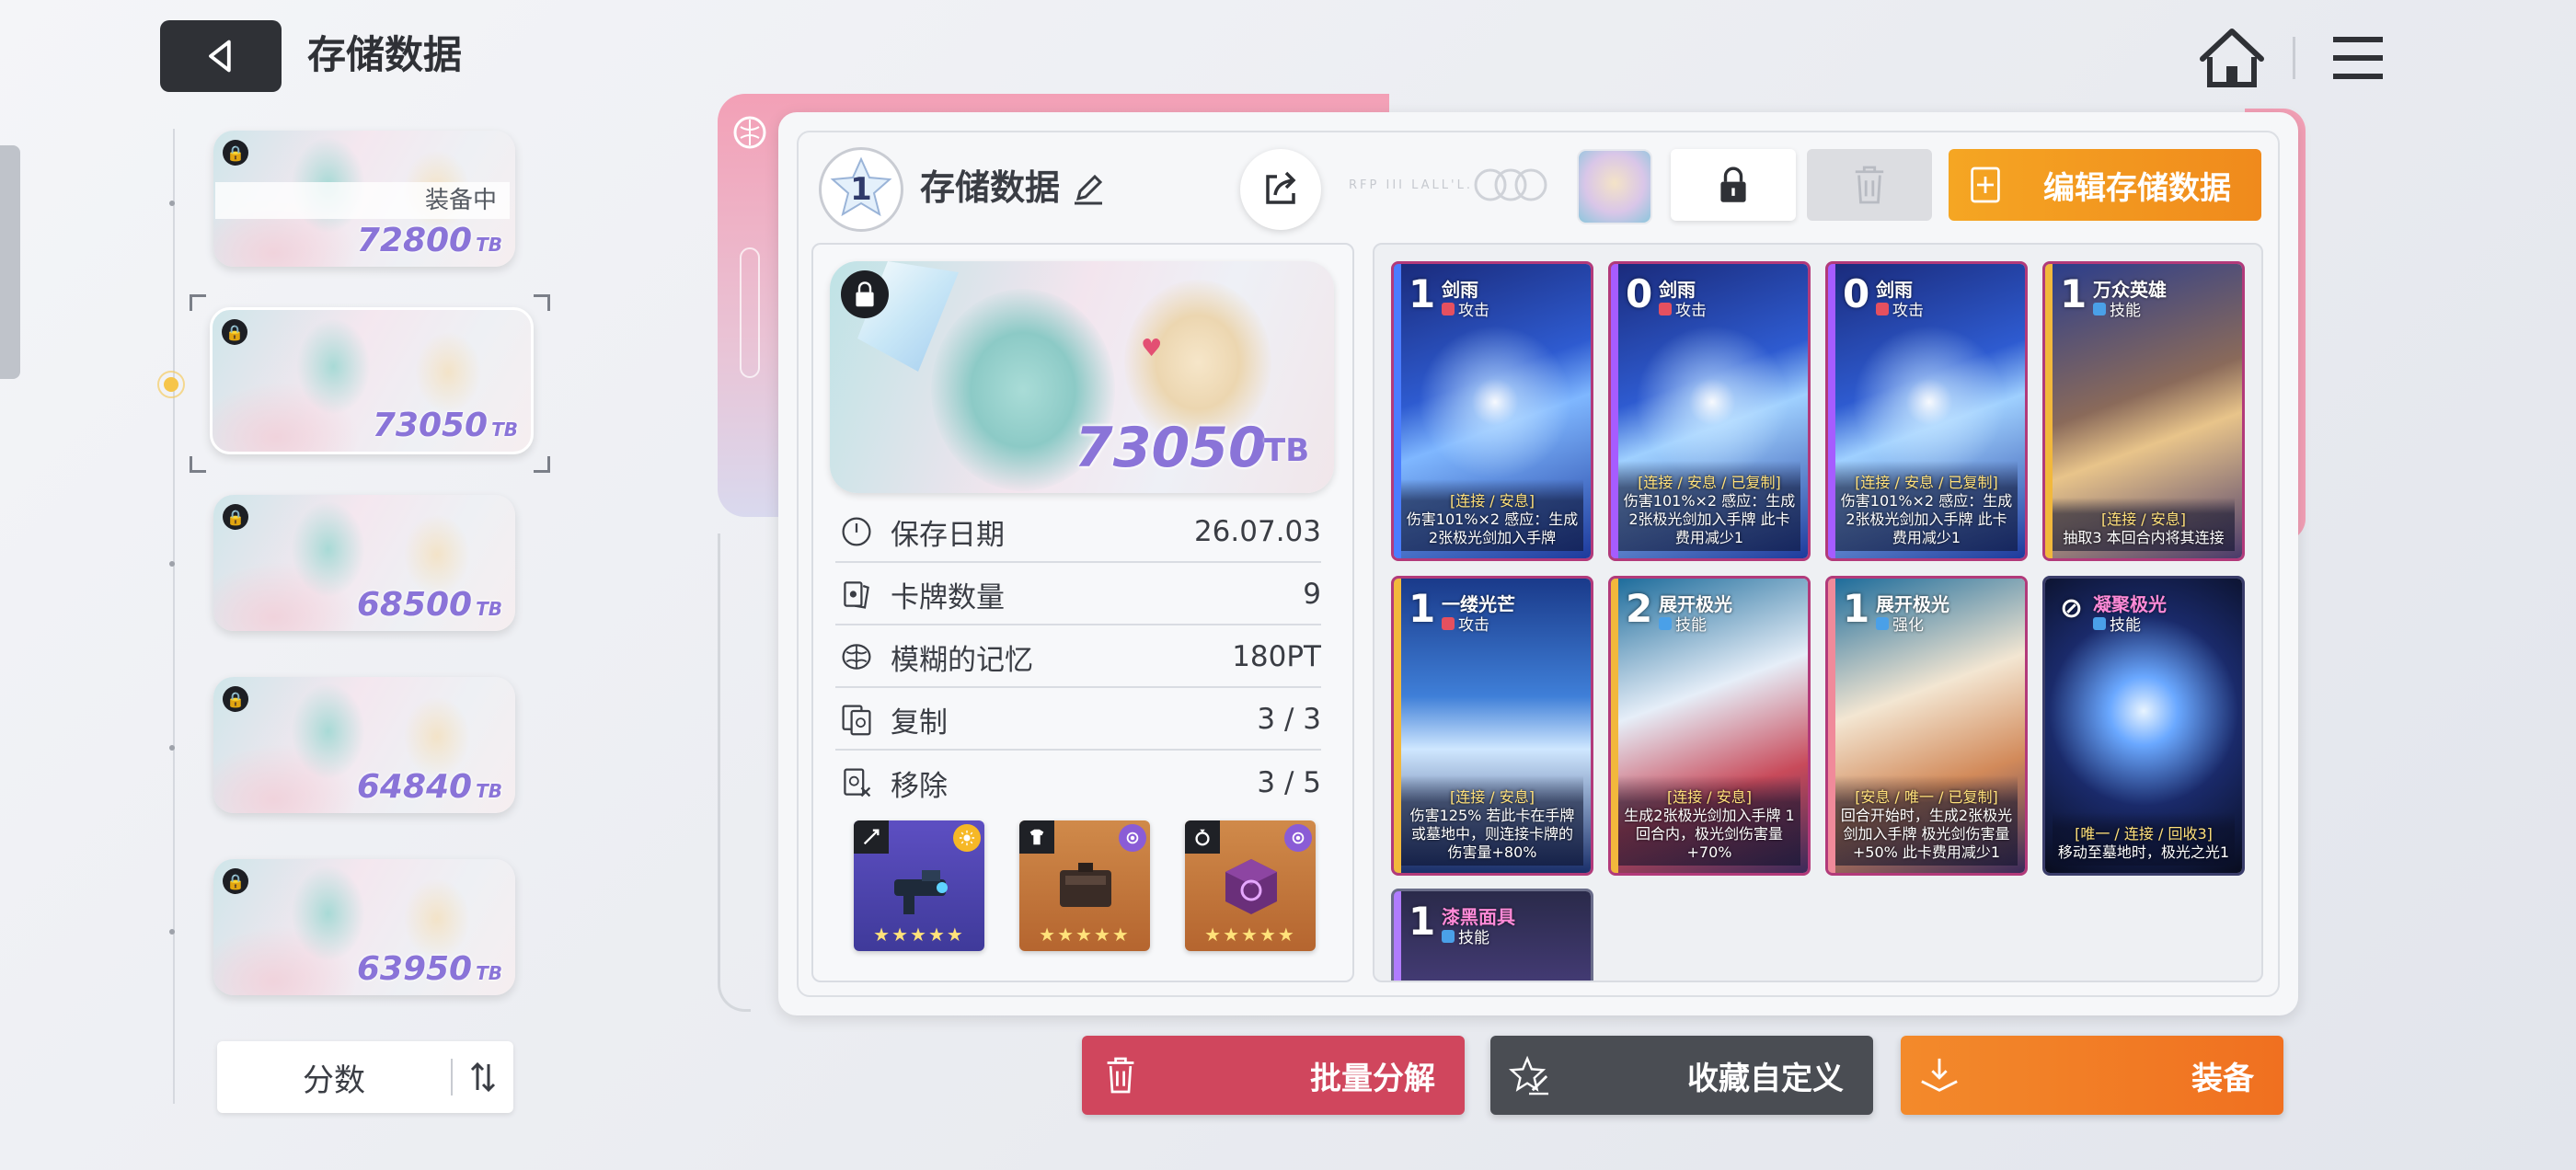  Describe the element at coordinates (1257, 531) in the screenshot. I see `info-value: 26.07.03` at that location.